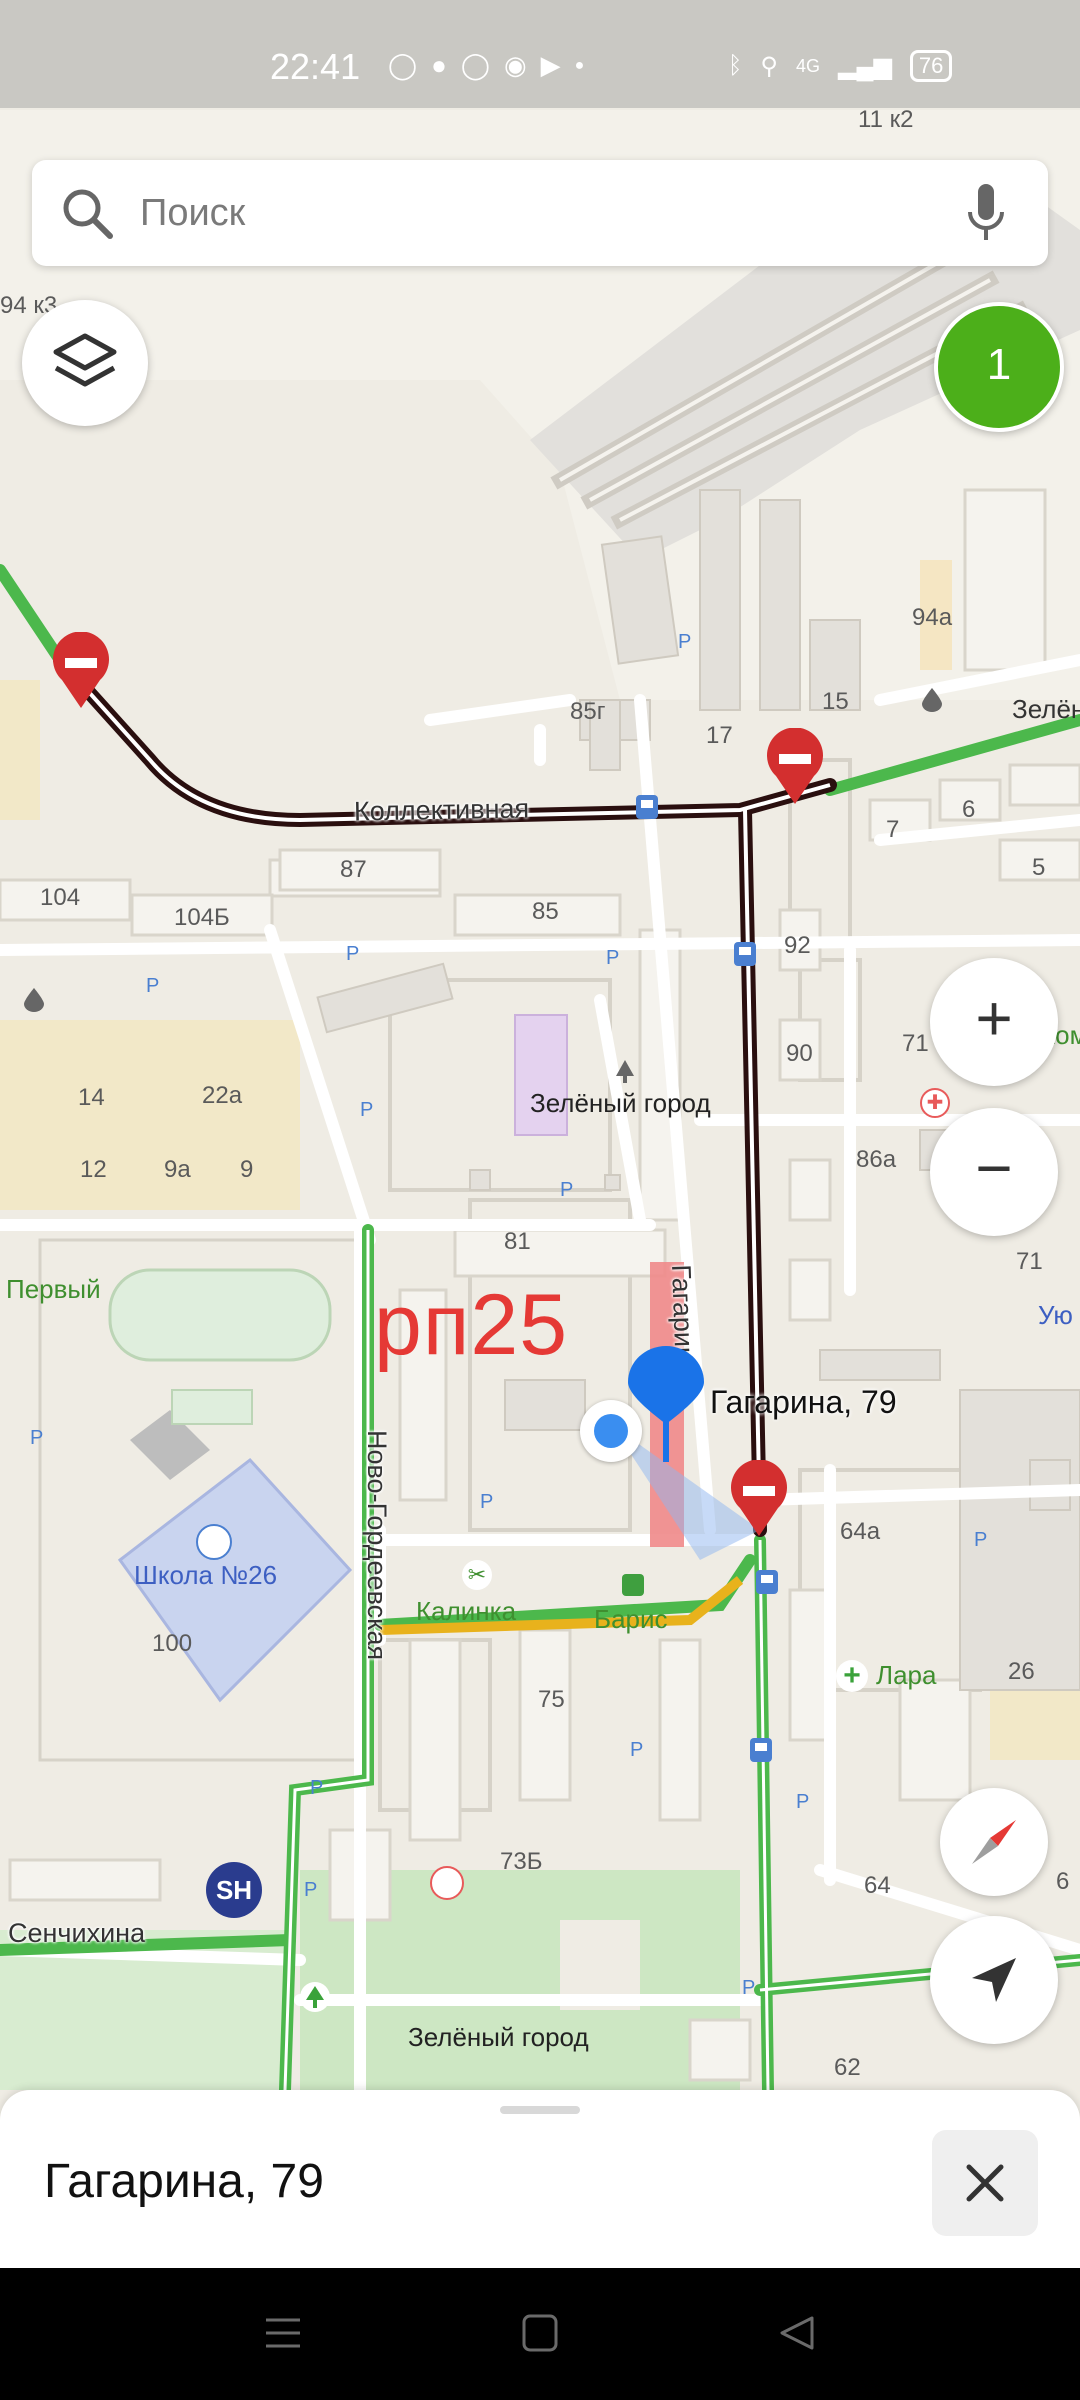 Image resolution: width=1080 pixels, height=2400 pixels. Describe the element at coordinates (177, 1169) in the screenshot. I see `house-number: 9а` at that location.